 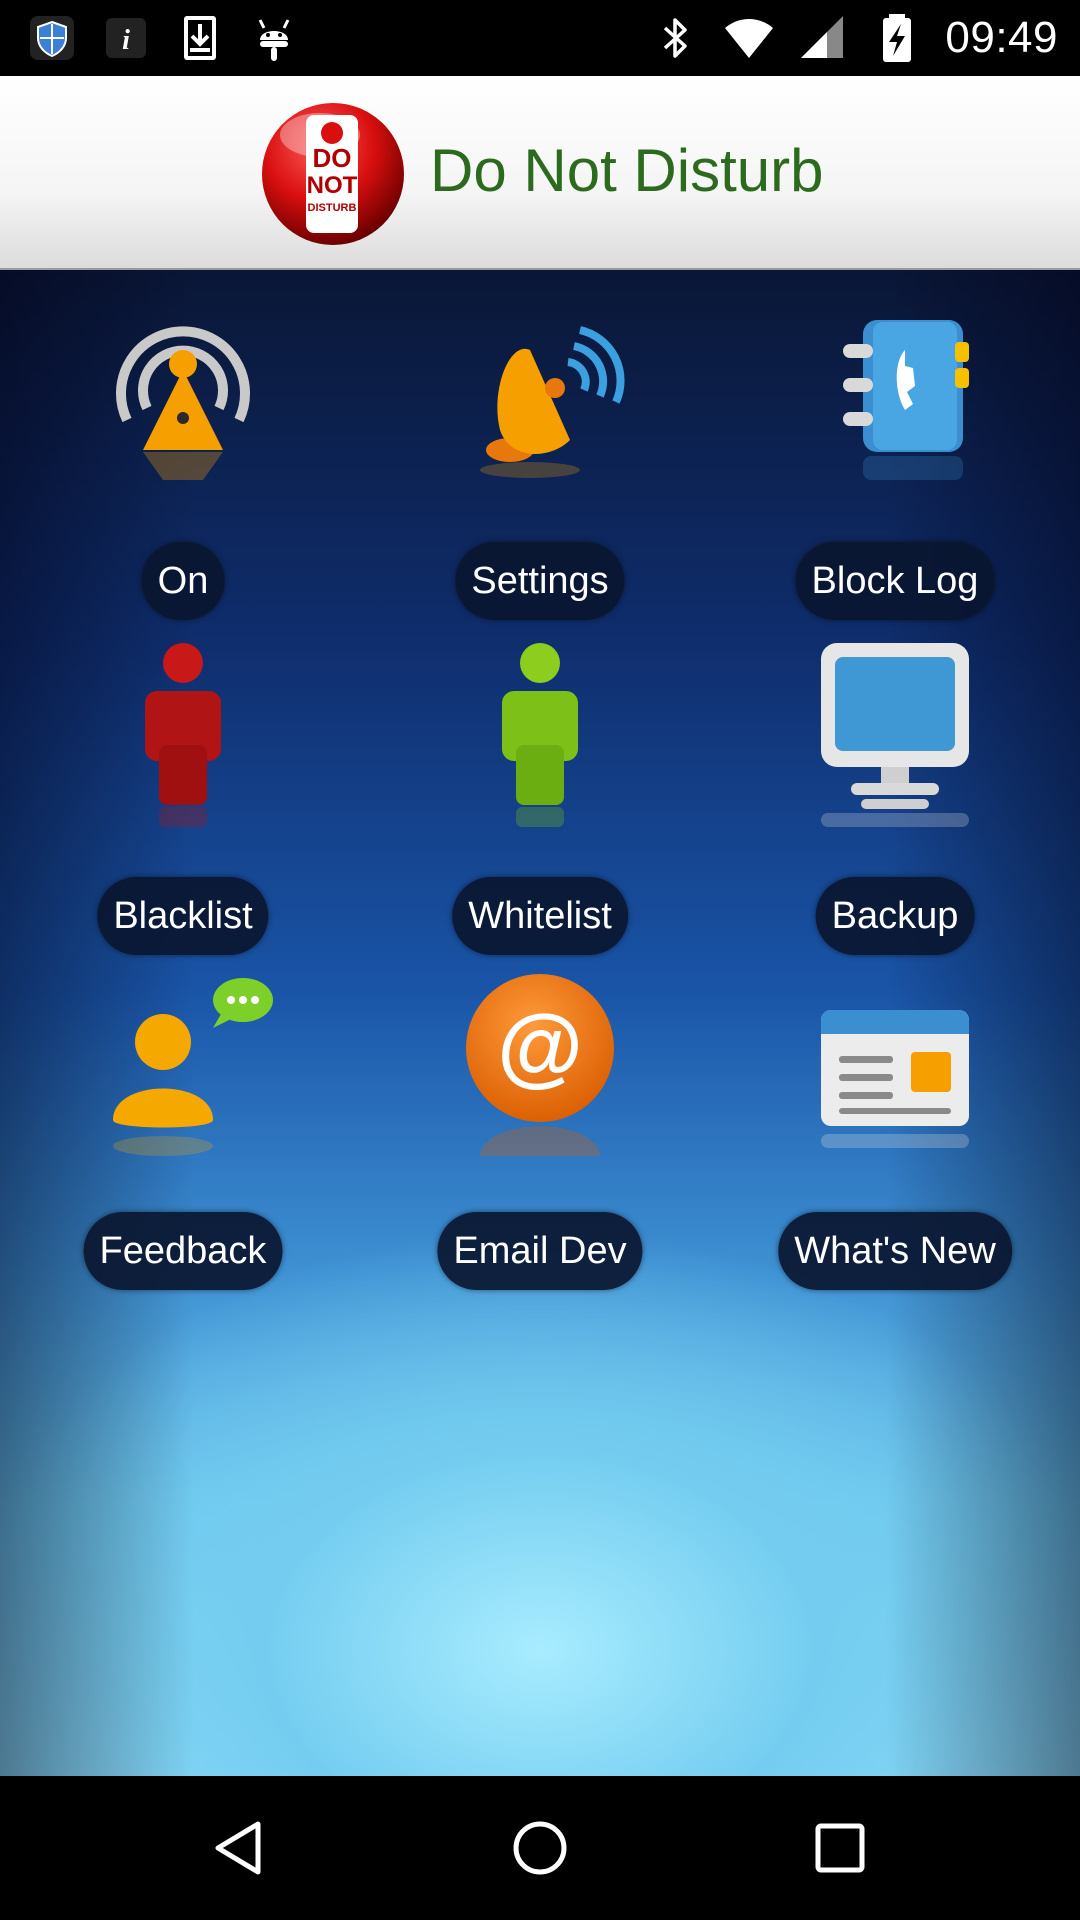 What do you see at coordinates (895, 735) in the screenshot?
I see `monitor-icon` at bounding box center [895, 735].